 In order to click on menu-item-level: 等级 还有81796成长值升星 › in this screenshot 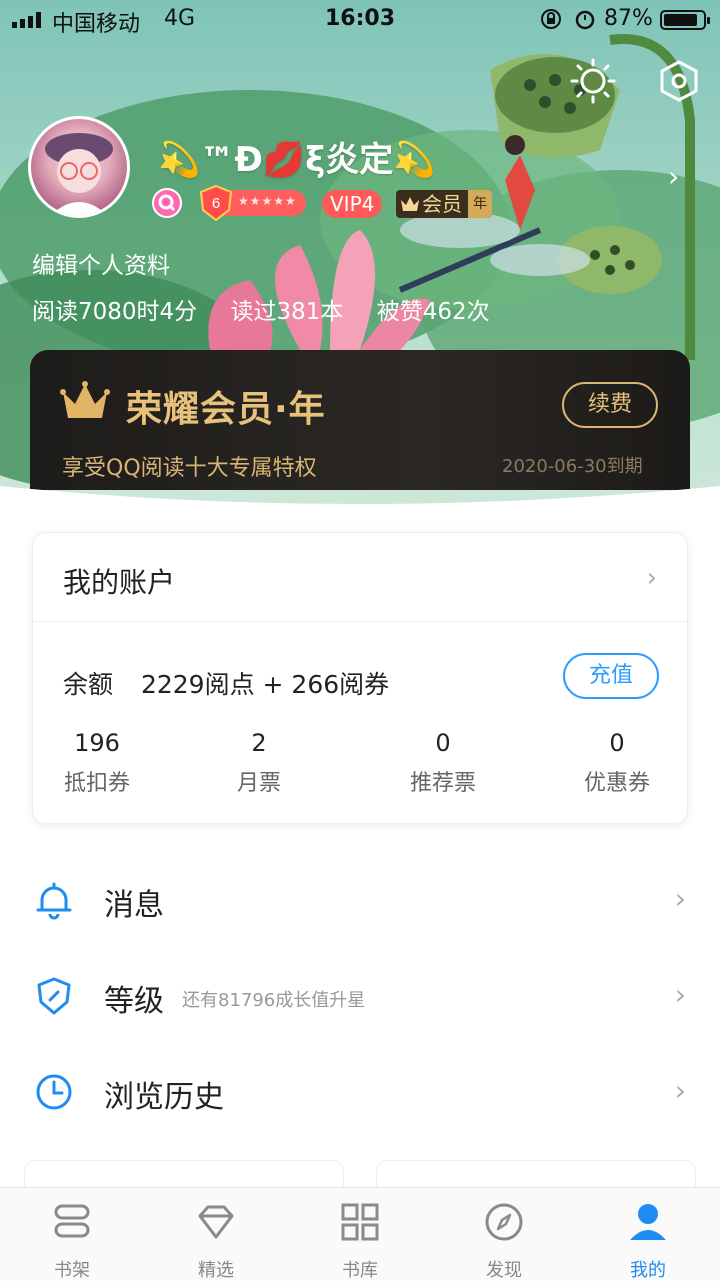, I will do `click(360, 996)`.